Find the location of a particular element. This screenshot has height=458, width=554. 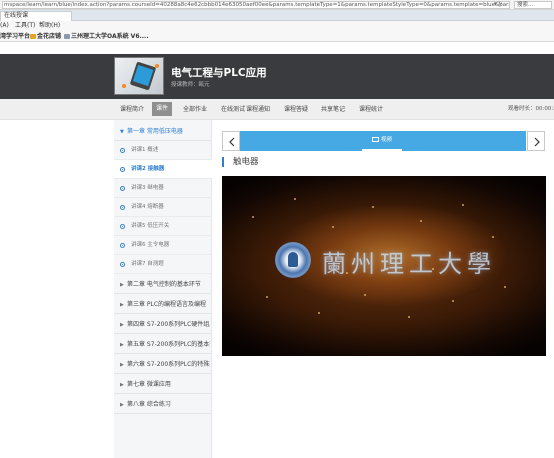

chapter-5: ▶第五章 S7-200系列PLC的基本指令 is located at coordinates (163, 344).